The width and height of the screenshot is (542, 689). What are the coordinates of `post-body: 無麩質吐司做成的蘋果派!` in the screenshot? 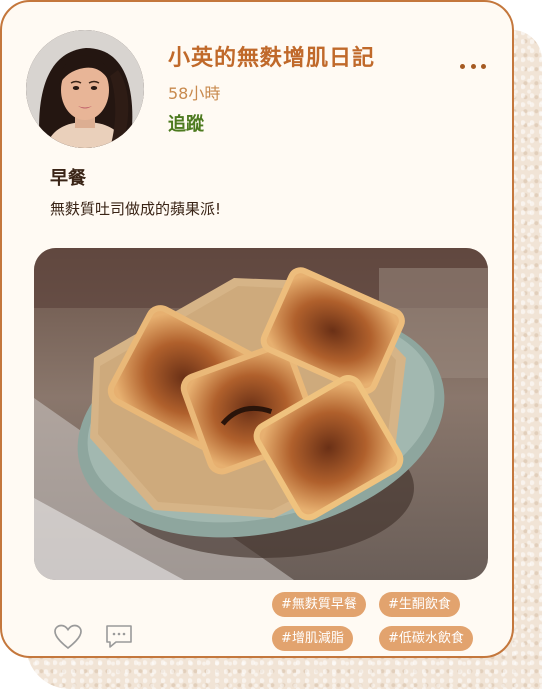 It's located at (136, 209).